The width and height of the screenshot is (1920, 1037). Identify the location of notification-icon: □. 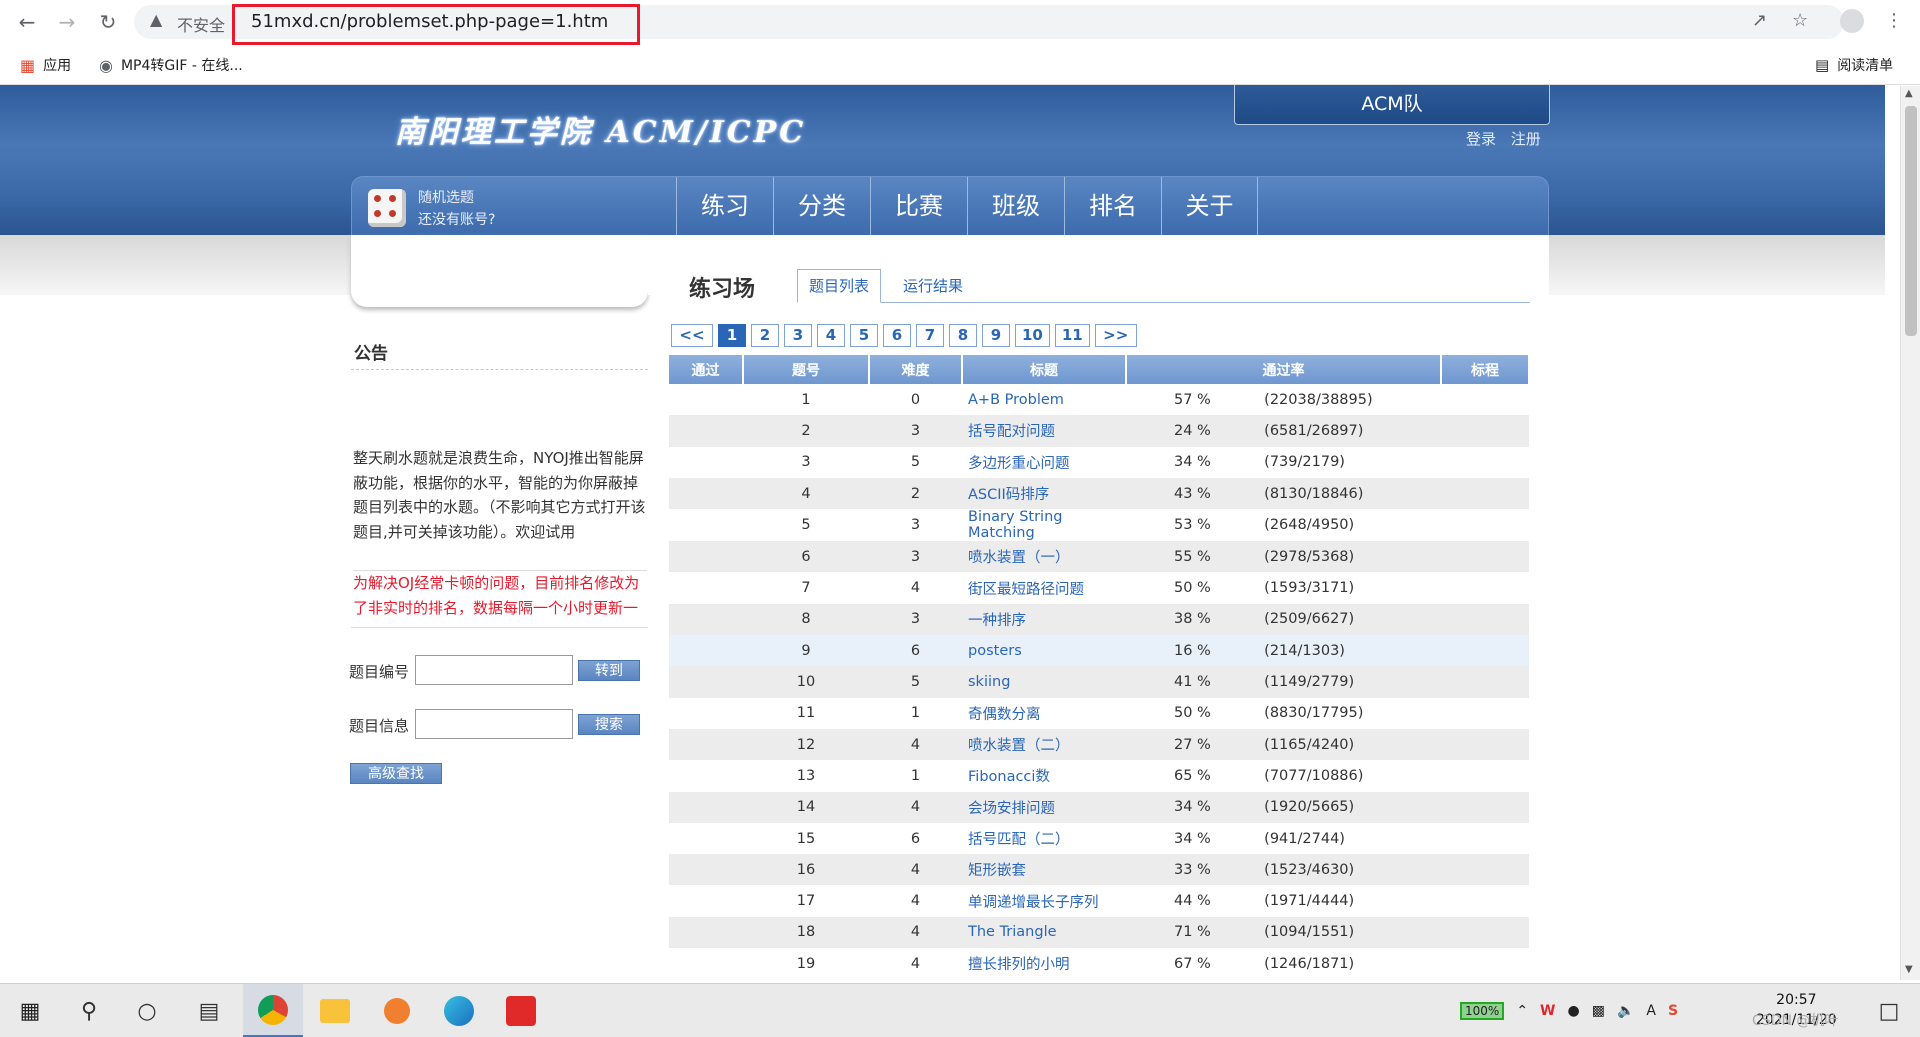
(1889, 1011).